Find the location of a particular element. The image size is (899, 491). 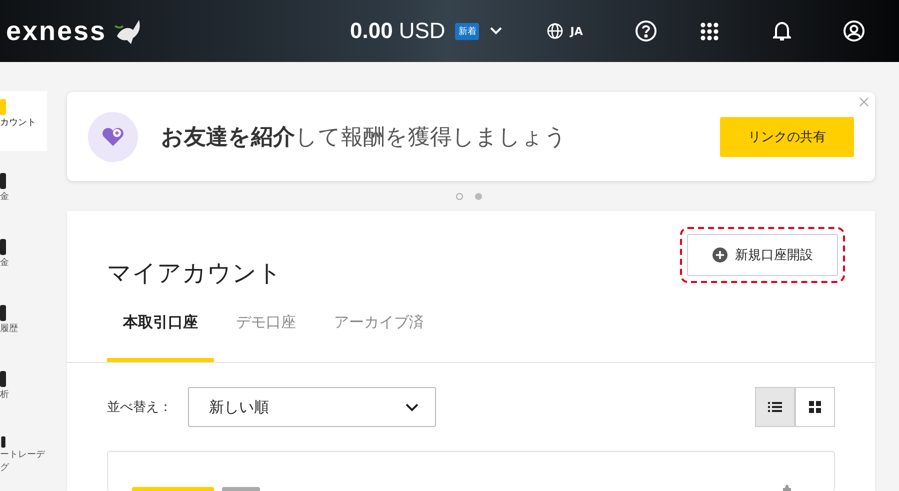

apps-grid-icon is located at coordinates (709, 31).